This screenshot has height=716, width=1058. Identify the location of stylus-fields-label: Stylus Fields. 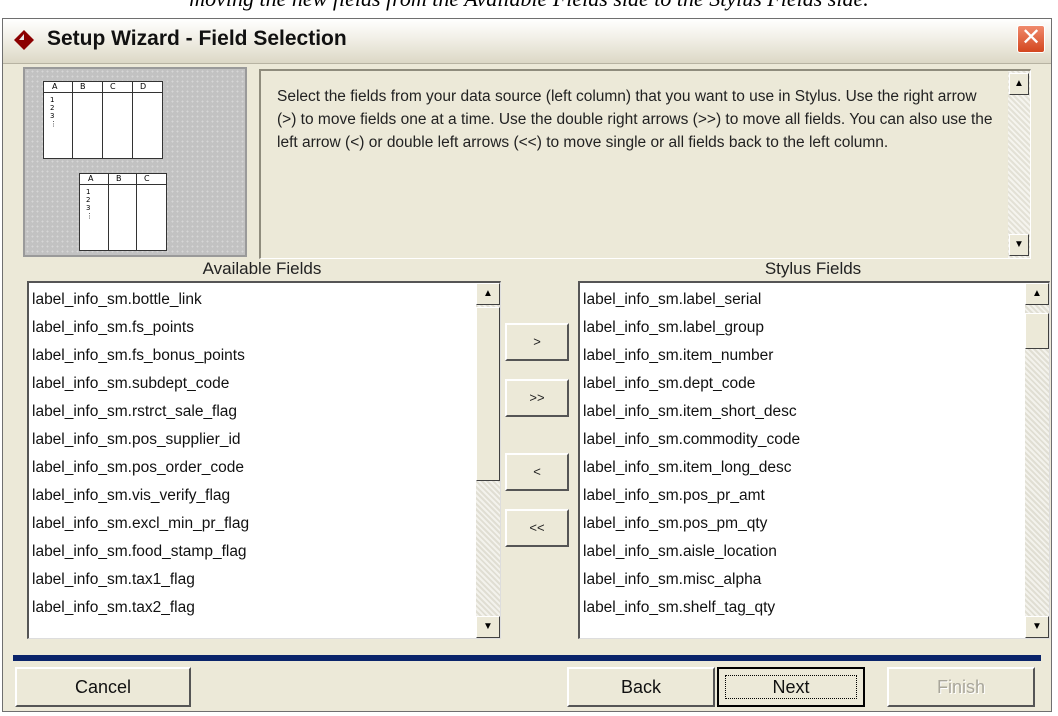
(813, 268).